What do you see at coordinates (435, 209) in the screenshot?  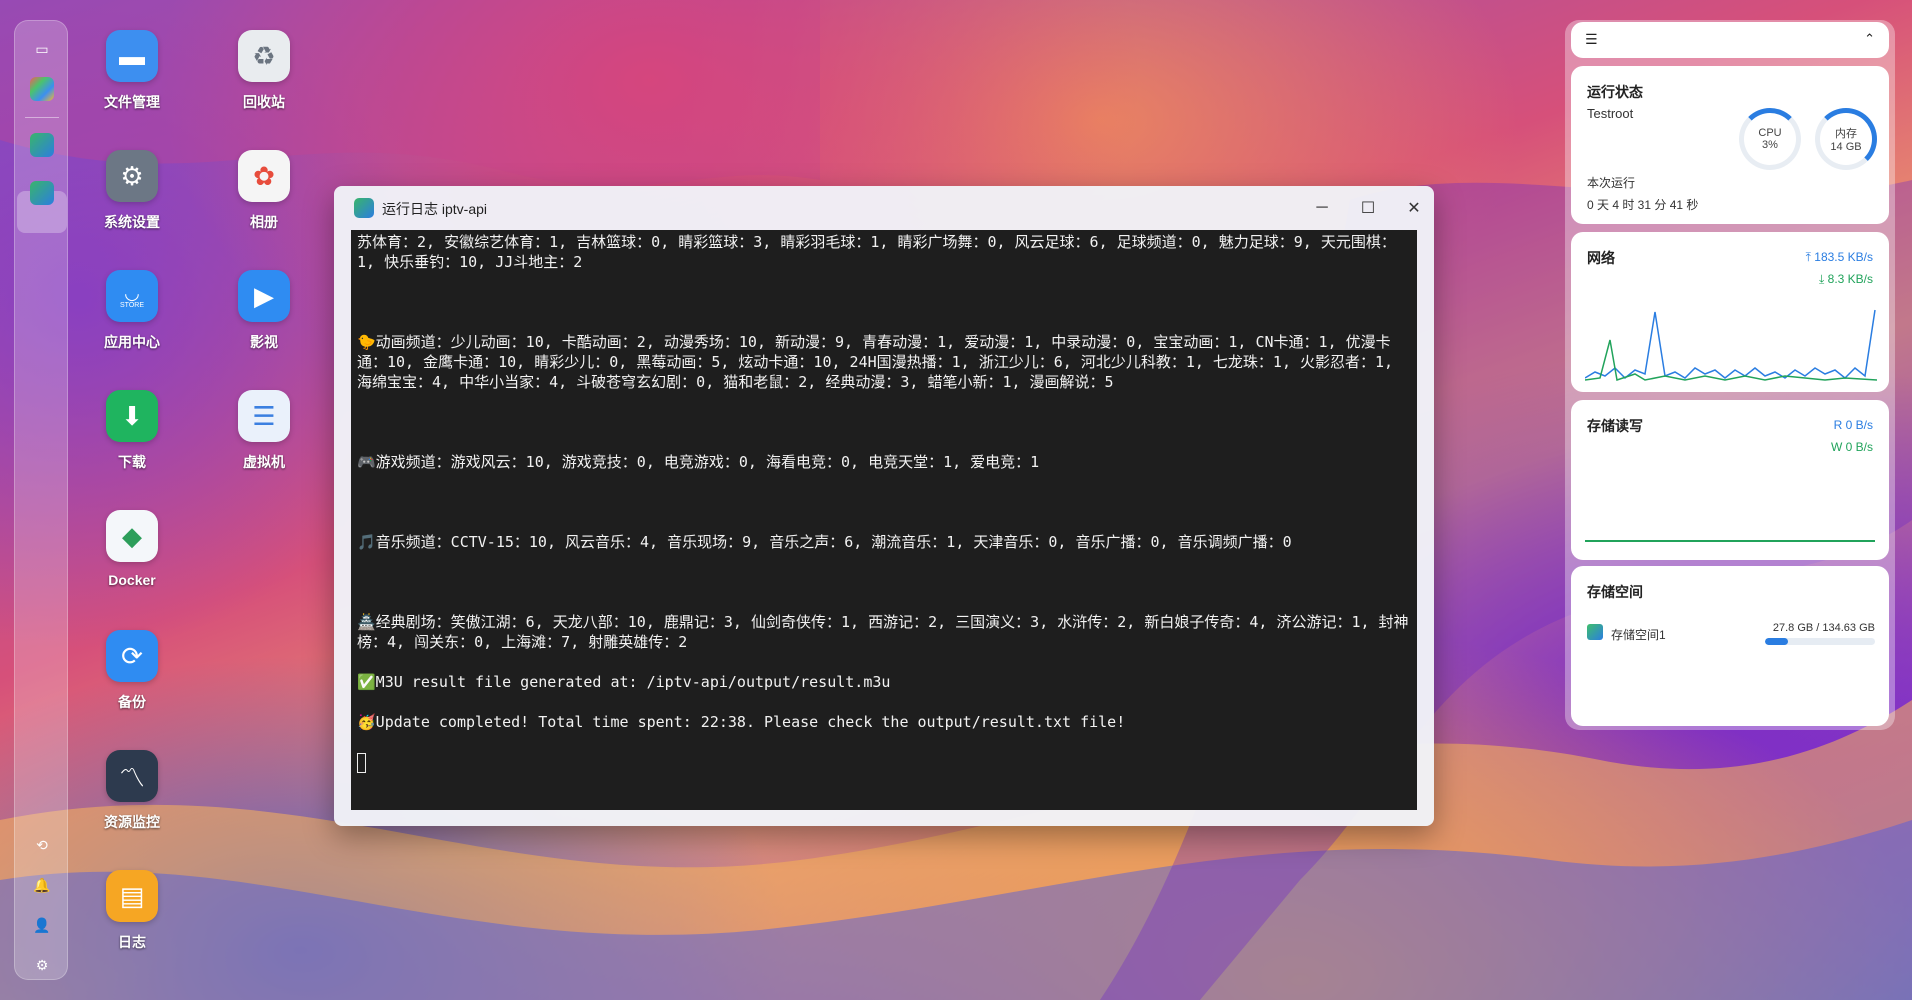 I see `window-title: 运行日志 iptv-api` at bounding box center [435, 209].